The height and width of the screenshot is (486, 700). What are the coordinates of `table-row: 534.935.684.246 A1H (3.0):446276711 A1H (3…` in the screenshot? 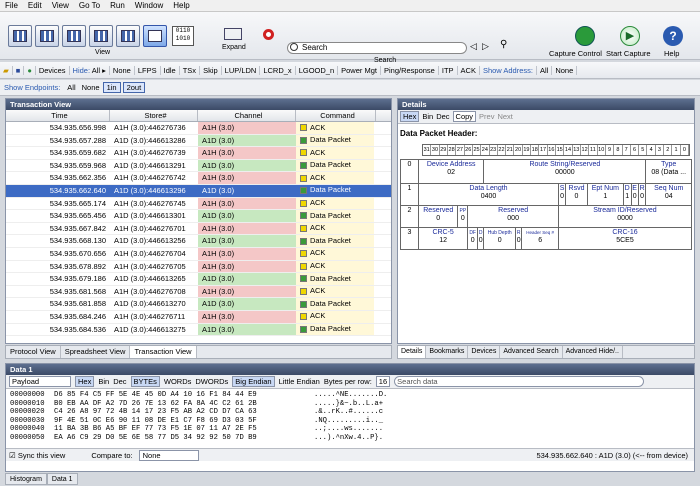 It's located at (198, 317).